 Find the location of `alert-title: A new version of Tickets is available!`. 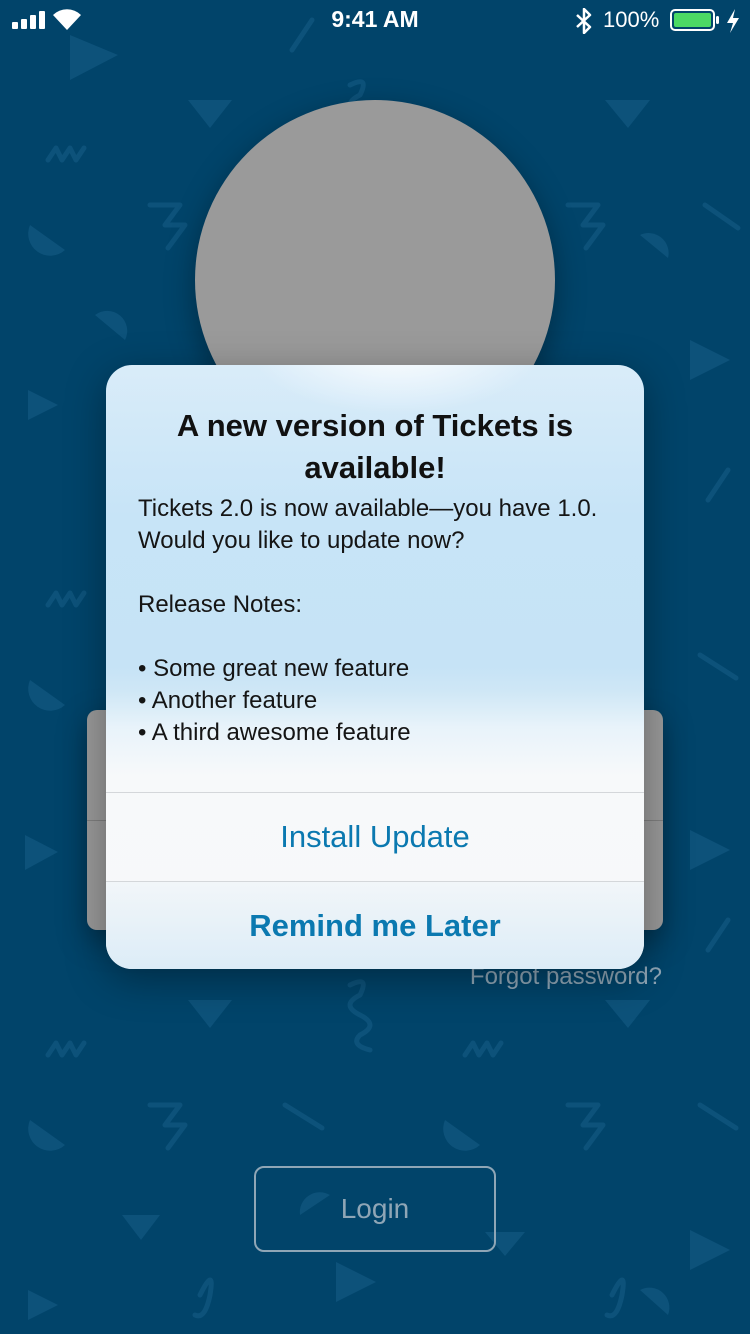

alert-title: A new version of Tickets is available! is located at coordinates (375, 446).